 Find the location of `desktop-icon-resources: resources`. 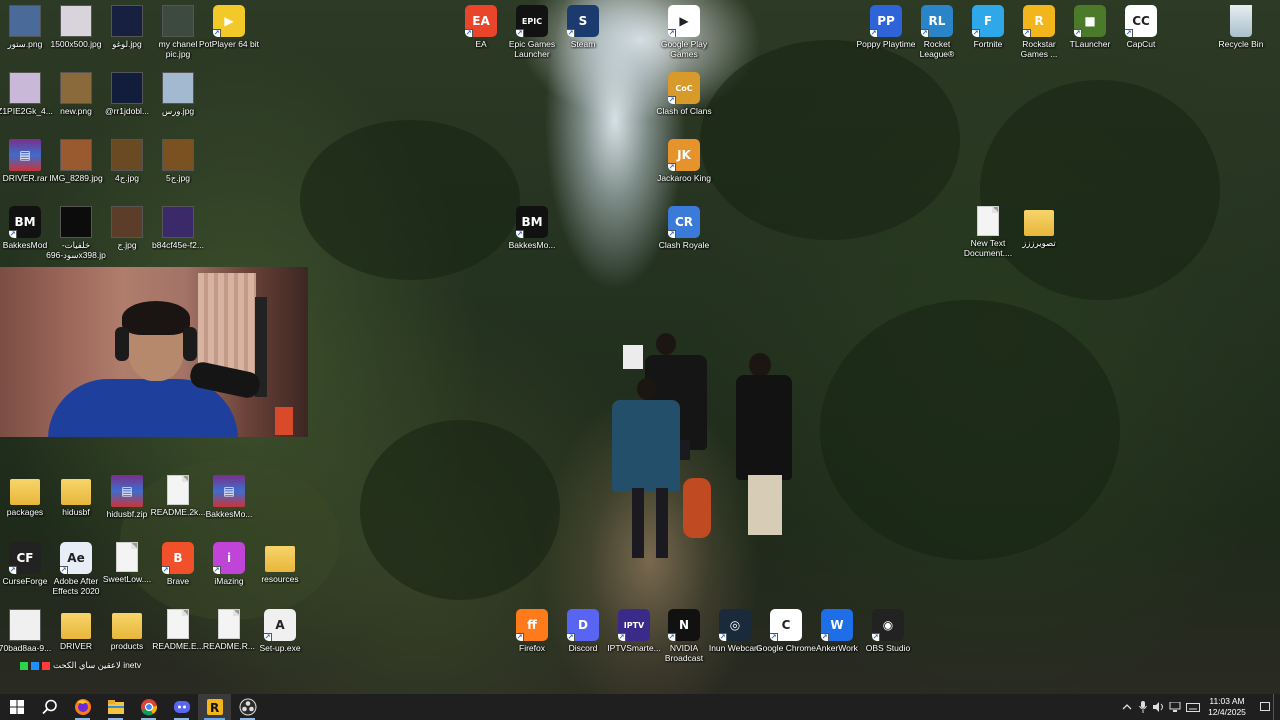

desktop-icon-resources: resources is located at coordinates (280, 570).